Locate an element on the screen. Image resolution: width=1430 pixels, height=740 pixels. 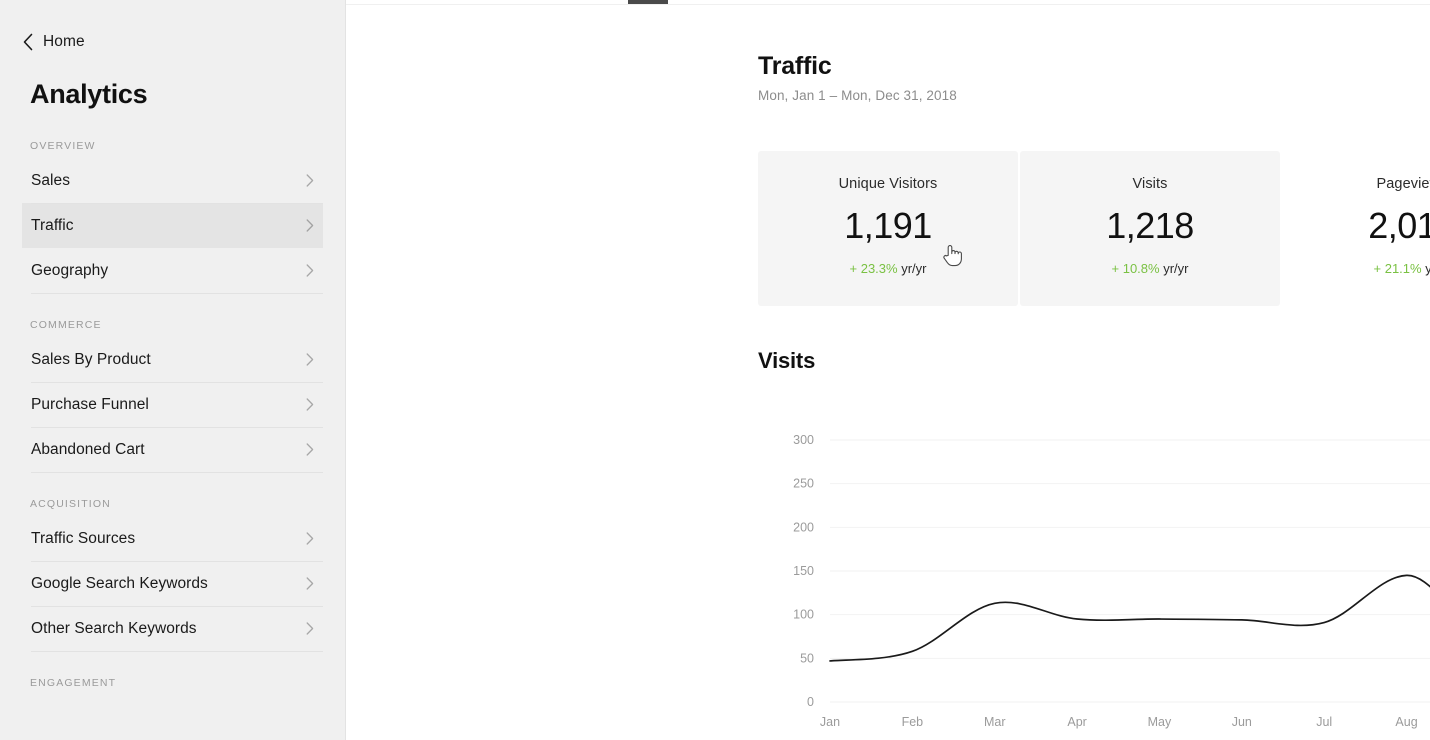
chart-y-axis-ticks: 0 50 100 150 200 250 300 is located at coordinates (803, 571).